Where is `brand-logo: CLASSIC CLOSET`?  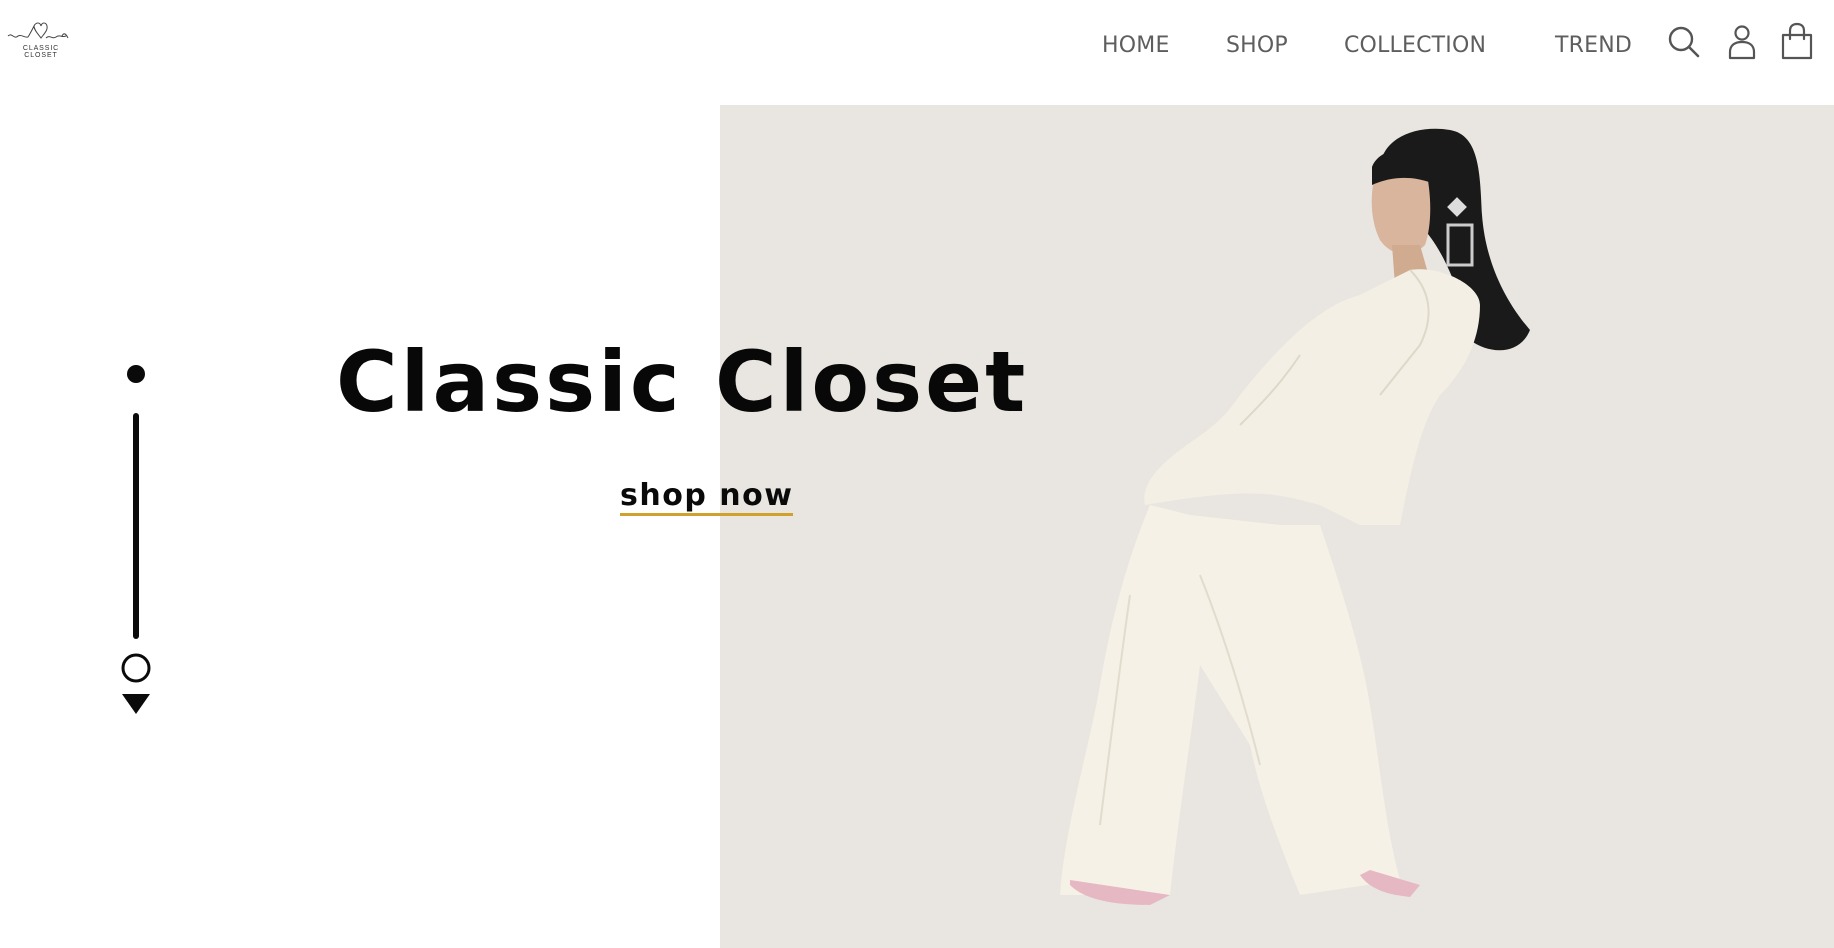
brand-logo: CLASSIC CLOSET is located at coordinates (39, 36).